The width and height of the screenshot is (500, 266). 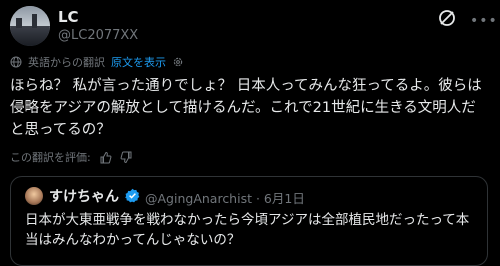 What do you see at coordinates (66, 62) in the screenshot?
I see `translated-from-label: 英語からの翻訳` at bounding box center [66, 62].